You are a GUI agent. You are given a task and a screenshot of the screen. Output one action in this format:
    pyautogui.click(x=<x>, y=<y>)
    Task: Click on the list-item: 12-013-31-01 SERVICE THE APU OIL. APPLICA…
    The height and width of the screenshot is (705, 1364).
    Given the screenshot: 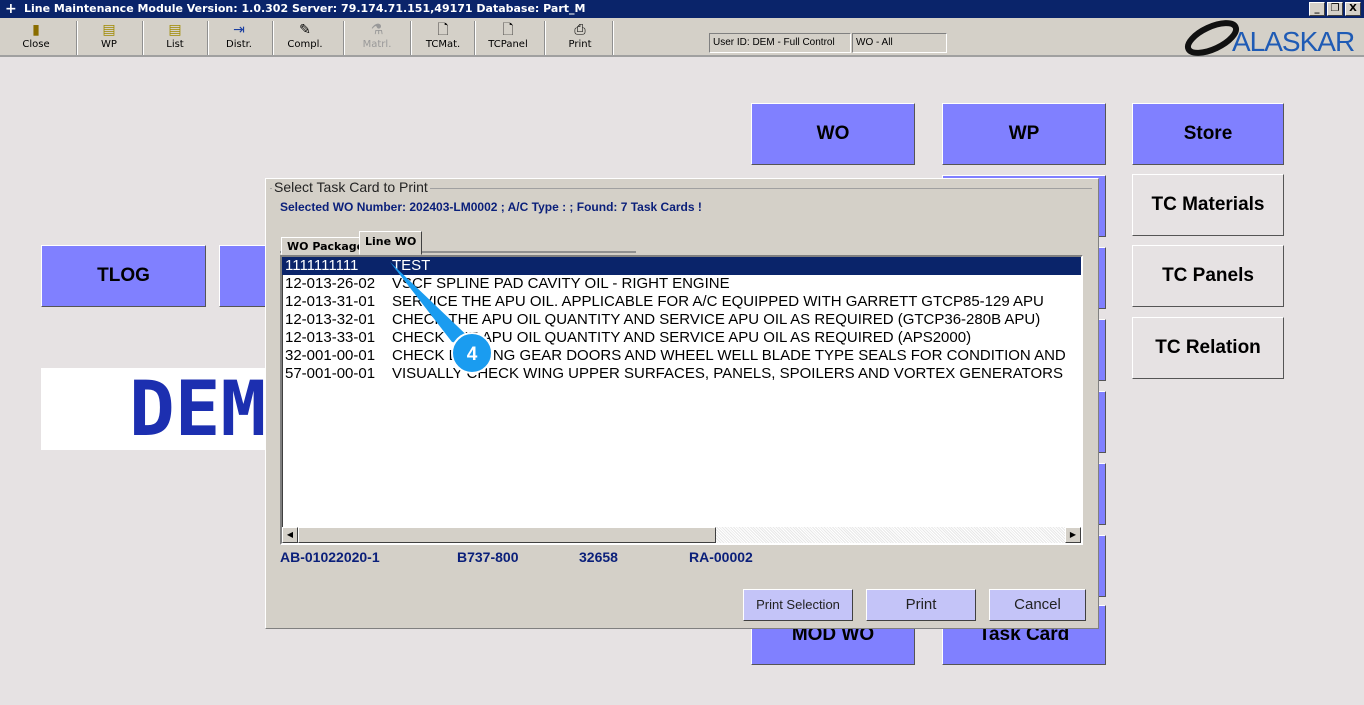 What is the action you would take?
    pyautogui.click(x=681, y=302)
    